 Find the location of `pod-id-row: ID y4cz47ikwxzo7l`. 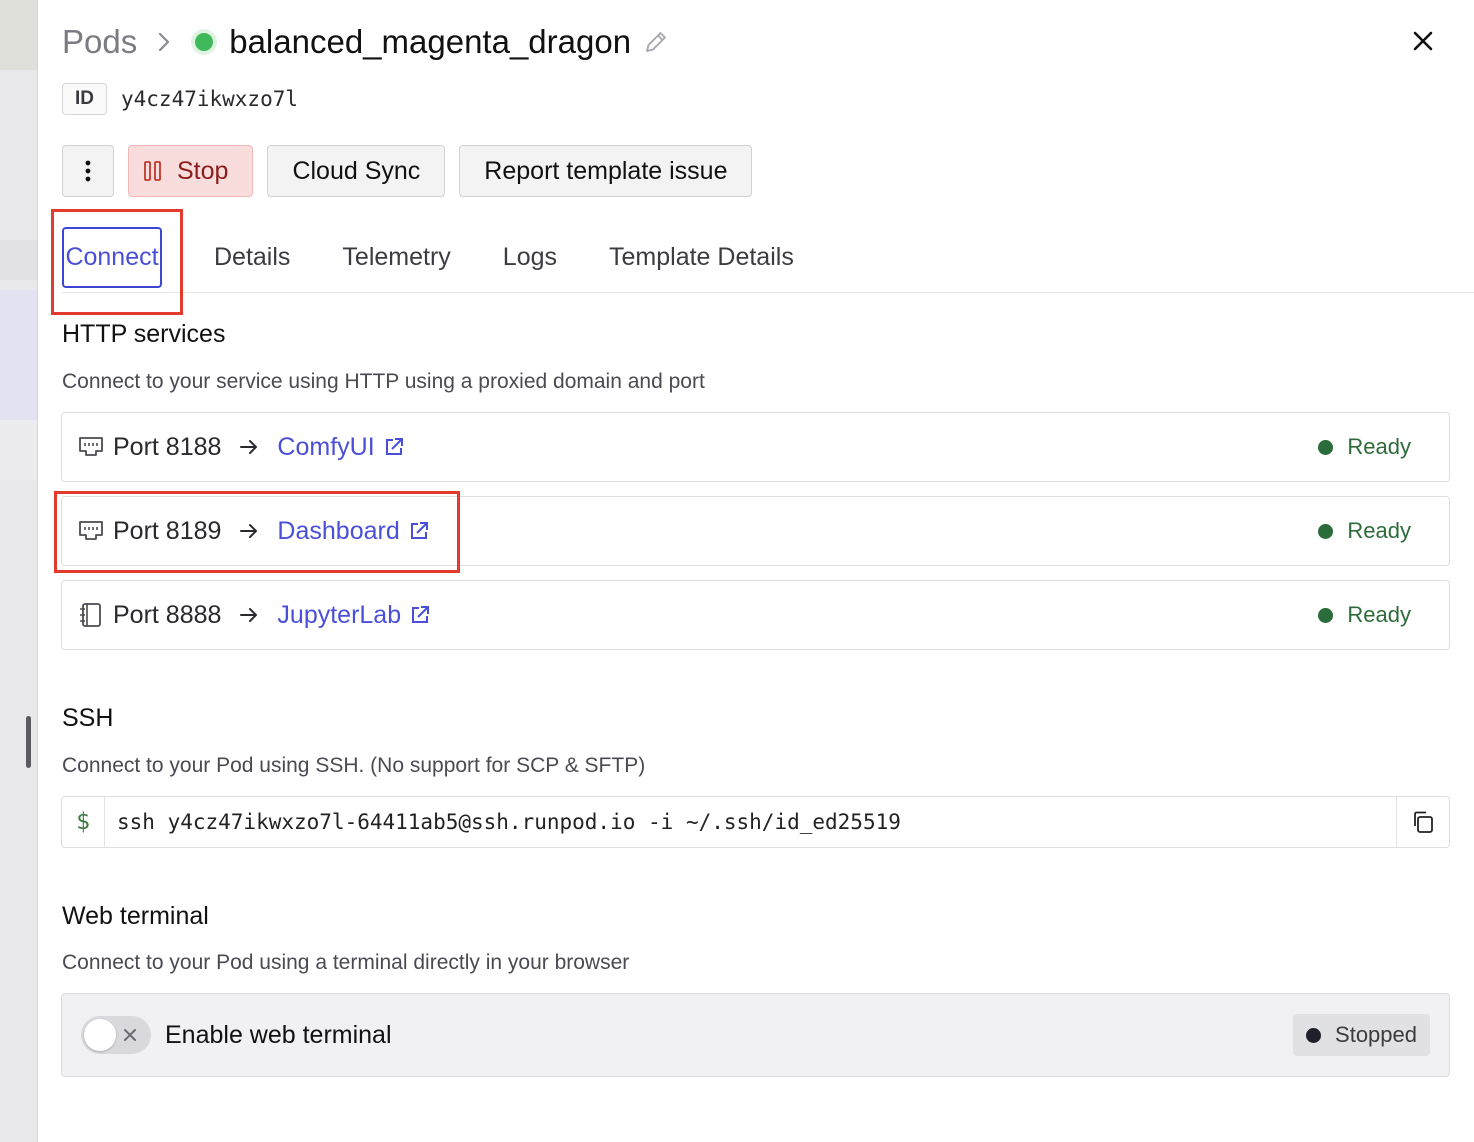

pod-id-row: ID y4cz47ikwxzo7l is located at coordinates (180, 99).